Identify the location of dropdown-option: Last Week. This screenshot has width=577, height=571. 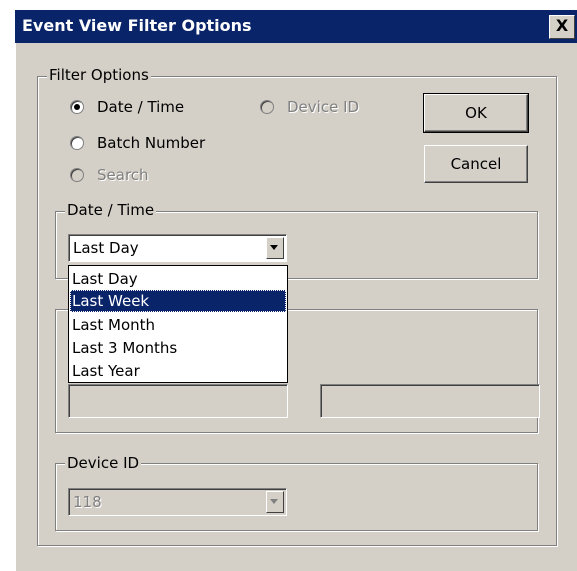
(178, 301).